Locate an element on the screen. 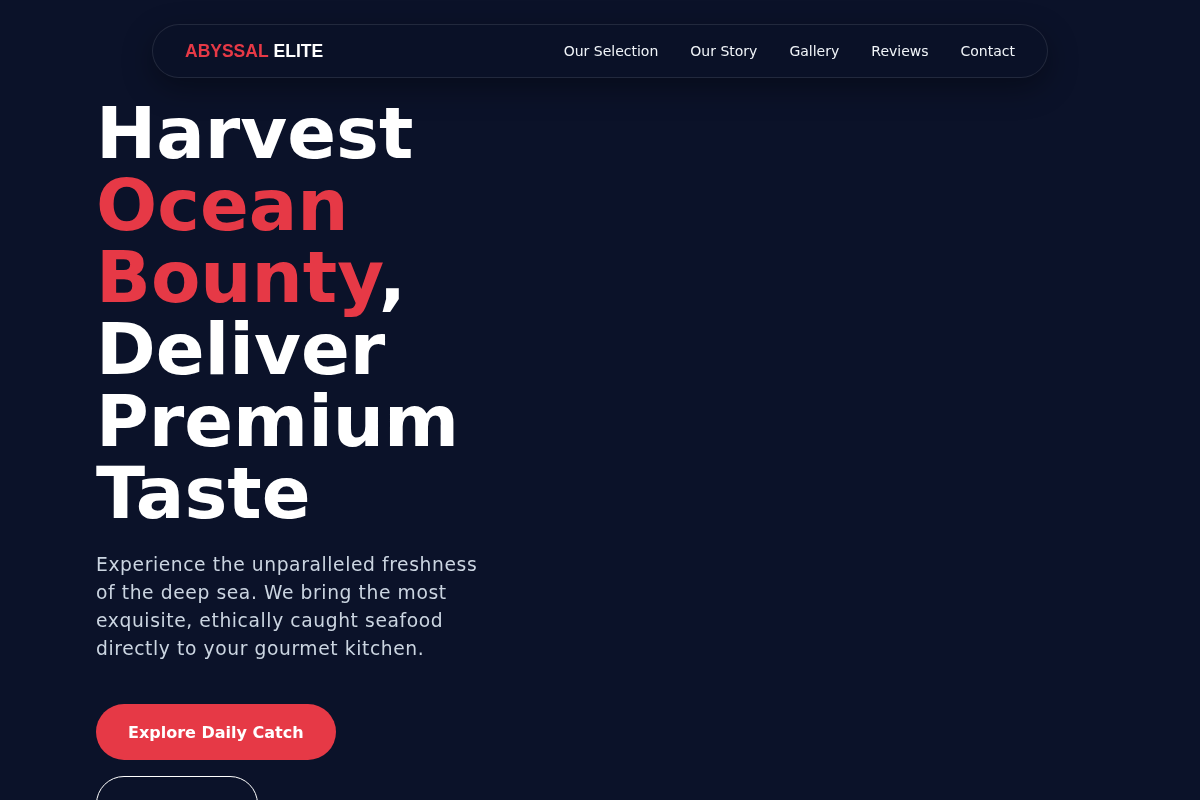  nav-link: Our Story is located at coordinates (724, 51).